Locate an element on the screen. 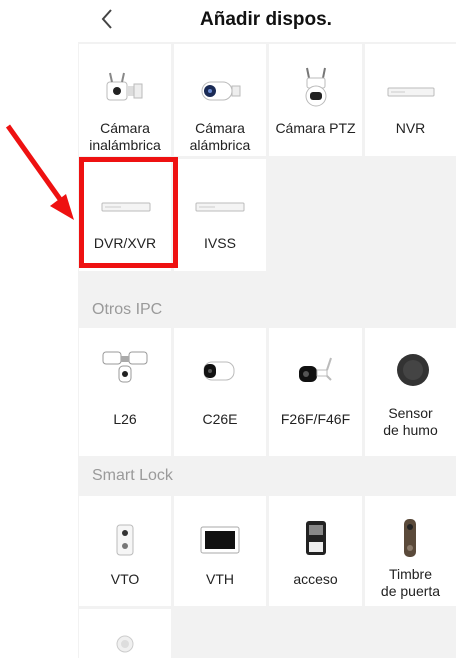 The image size is (456, 658). chevron-left-icon is located at coordinates (112, 21).